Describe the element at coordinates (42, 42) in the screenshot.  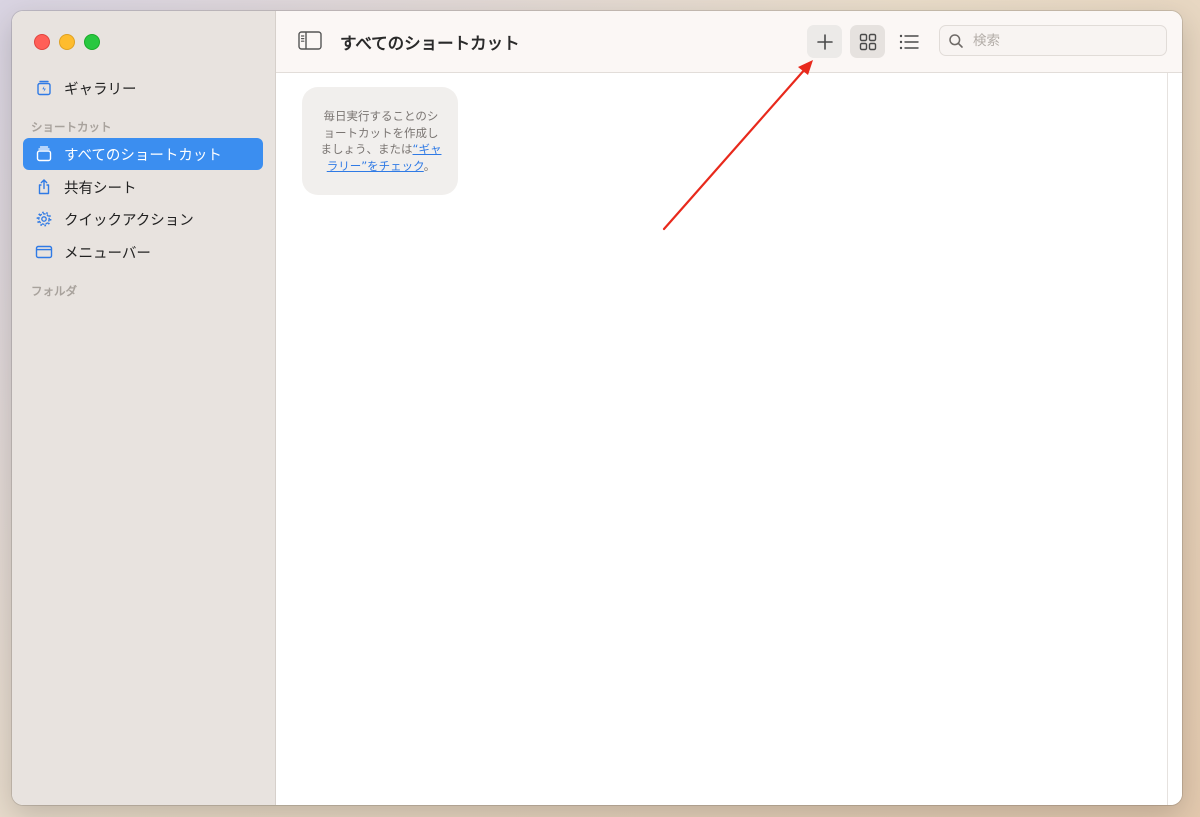
I see `close-window-button` at that location.